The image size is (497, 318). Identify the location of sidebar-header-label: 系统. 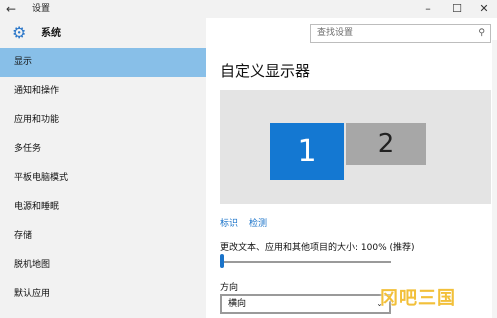
(51, 33).